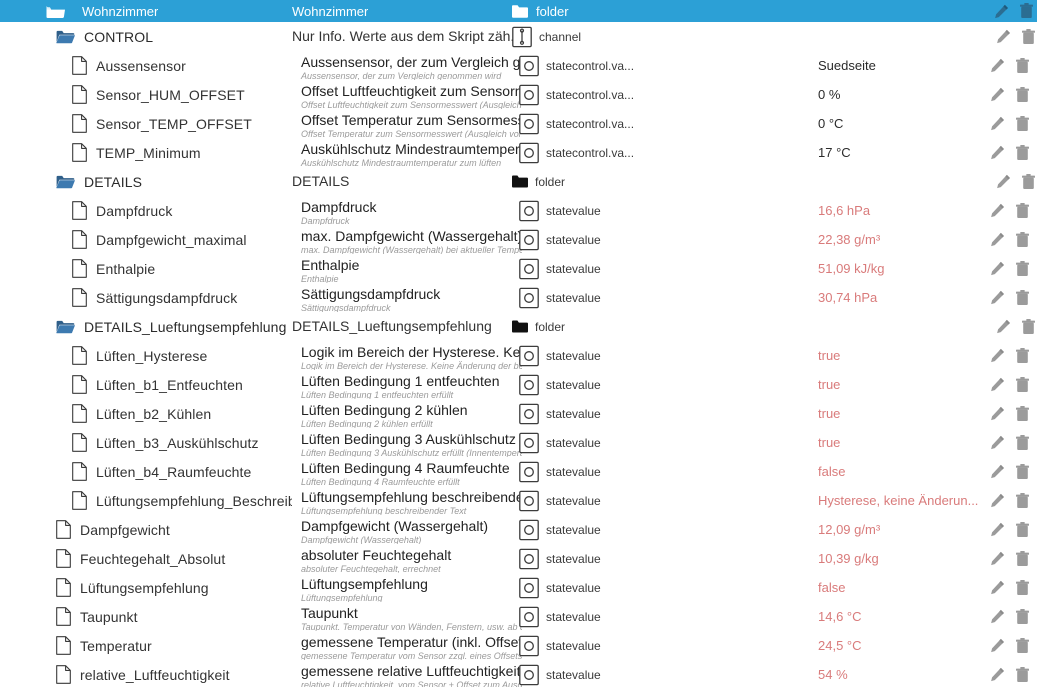 The width and height of the screenshot is (1037, 687). What do you see at coordinates (146, 326) in the screenshot?
I see `tree-folder-item: DETAILS_Lueftungsempfehlung` at bounding box center [146, 326].